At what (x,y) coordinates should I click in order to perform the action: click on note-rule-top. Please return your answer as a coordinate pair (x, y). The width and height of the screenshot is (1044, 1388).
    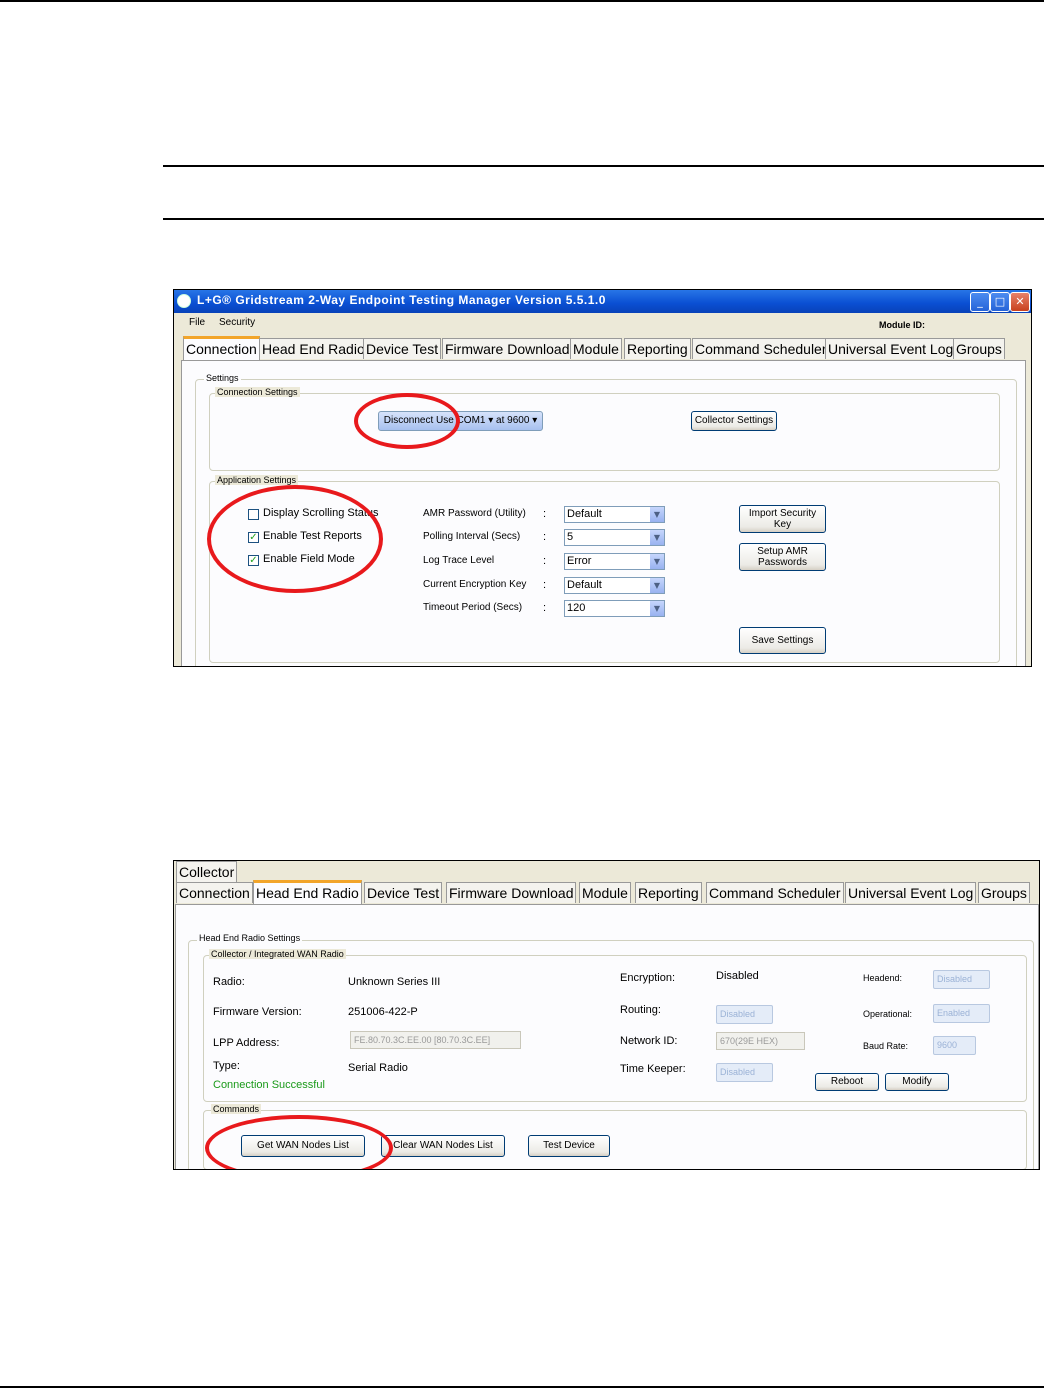
    Looking at the image, I should click on (603, 166).